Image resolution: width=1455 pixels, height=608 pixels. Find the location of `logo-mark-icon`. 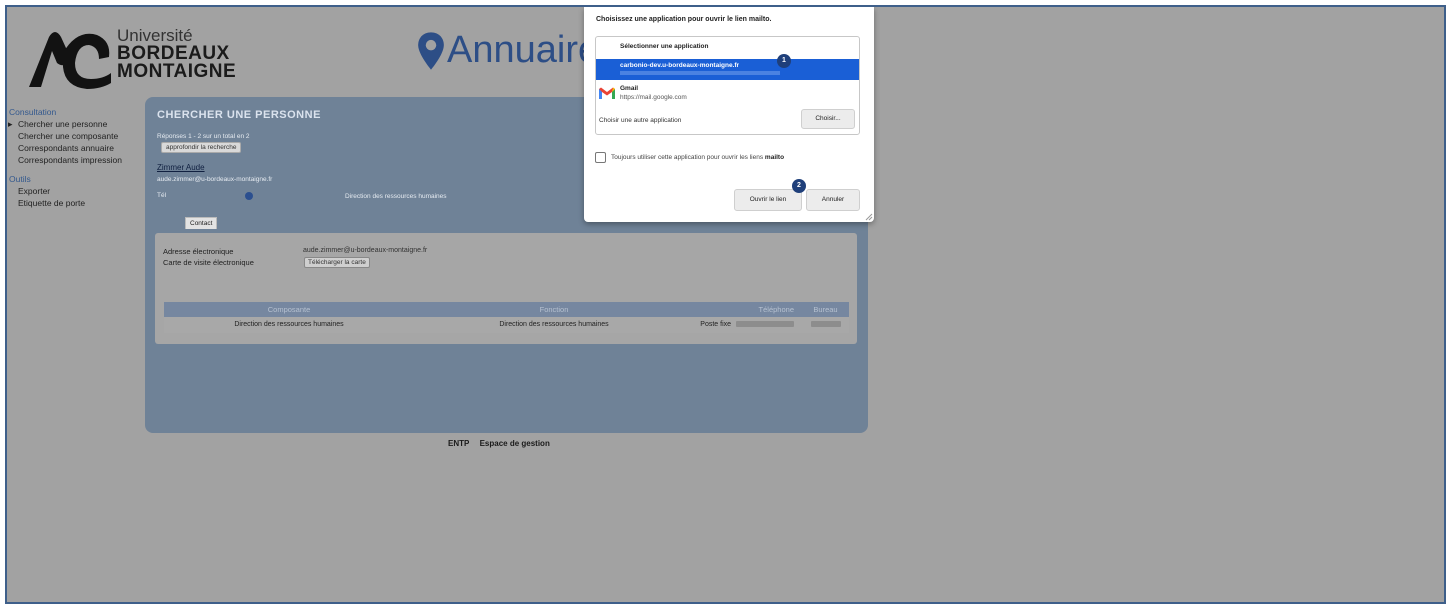

logo-mark-icon is located at coordinates (70, 60).